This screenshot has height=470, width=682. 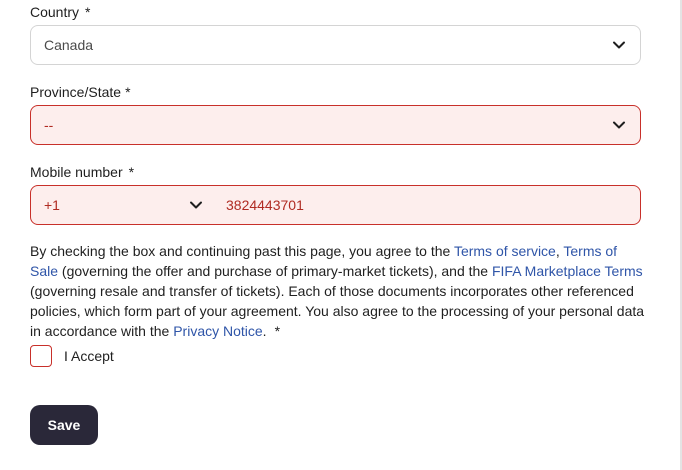 What do you see at coordinates (567, 271) in the screenshot?
I see `marketplace-terms-link: FIFA Marketplace Terms` at bounding box center [567, 271].